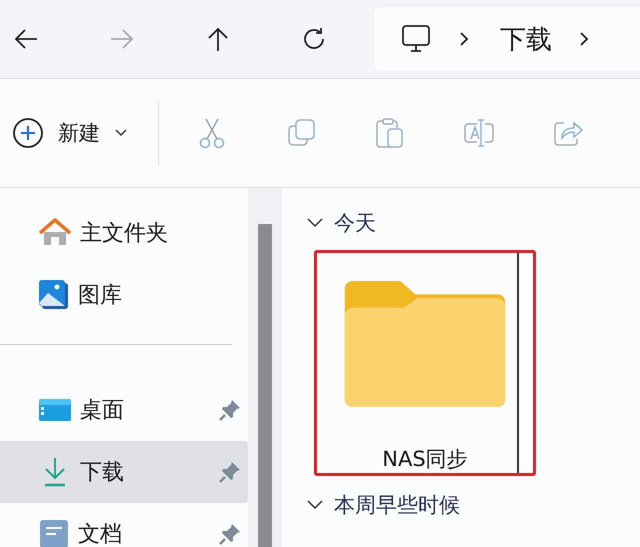 The image size is (640, 547). Describe the element at coordinates (265, 385) in the screenshot. I see `scrollbar-thumb` at that location.